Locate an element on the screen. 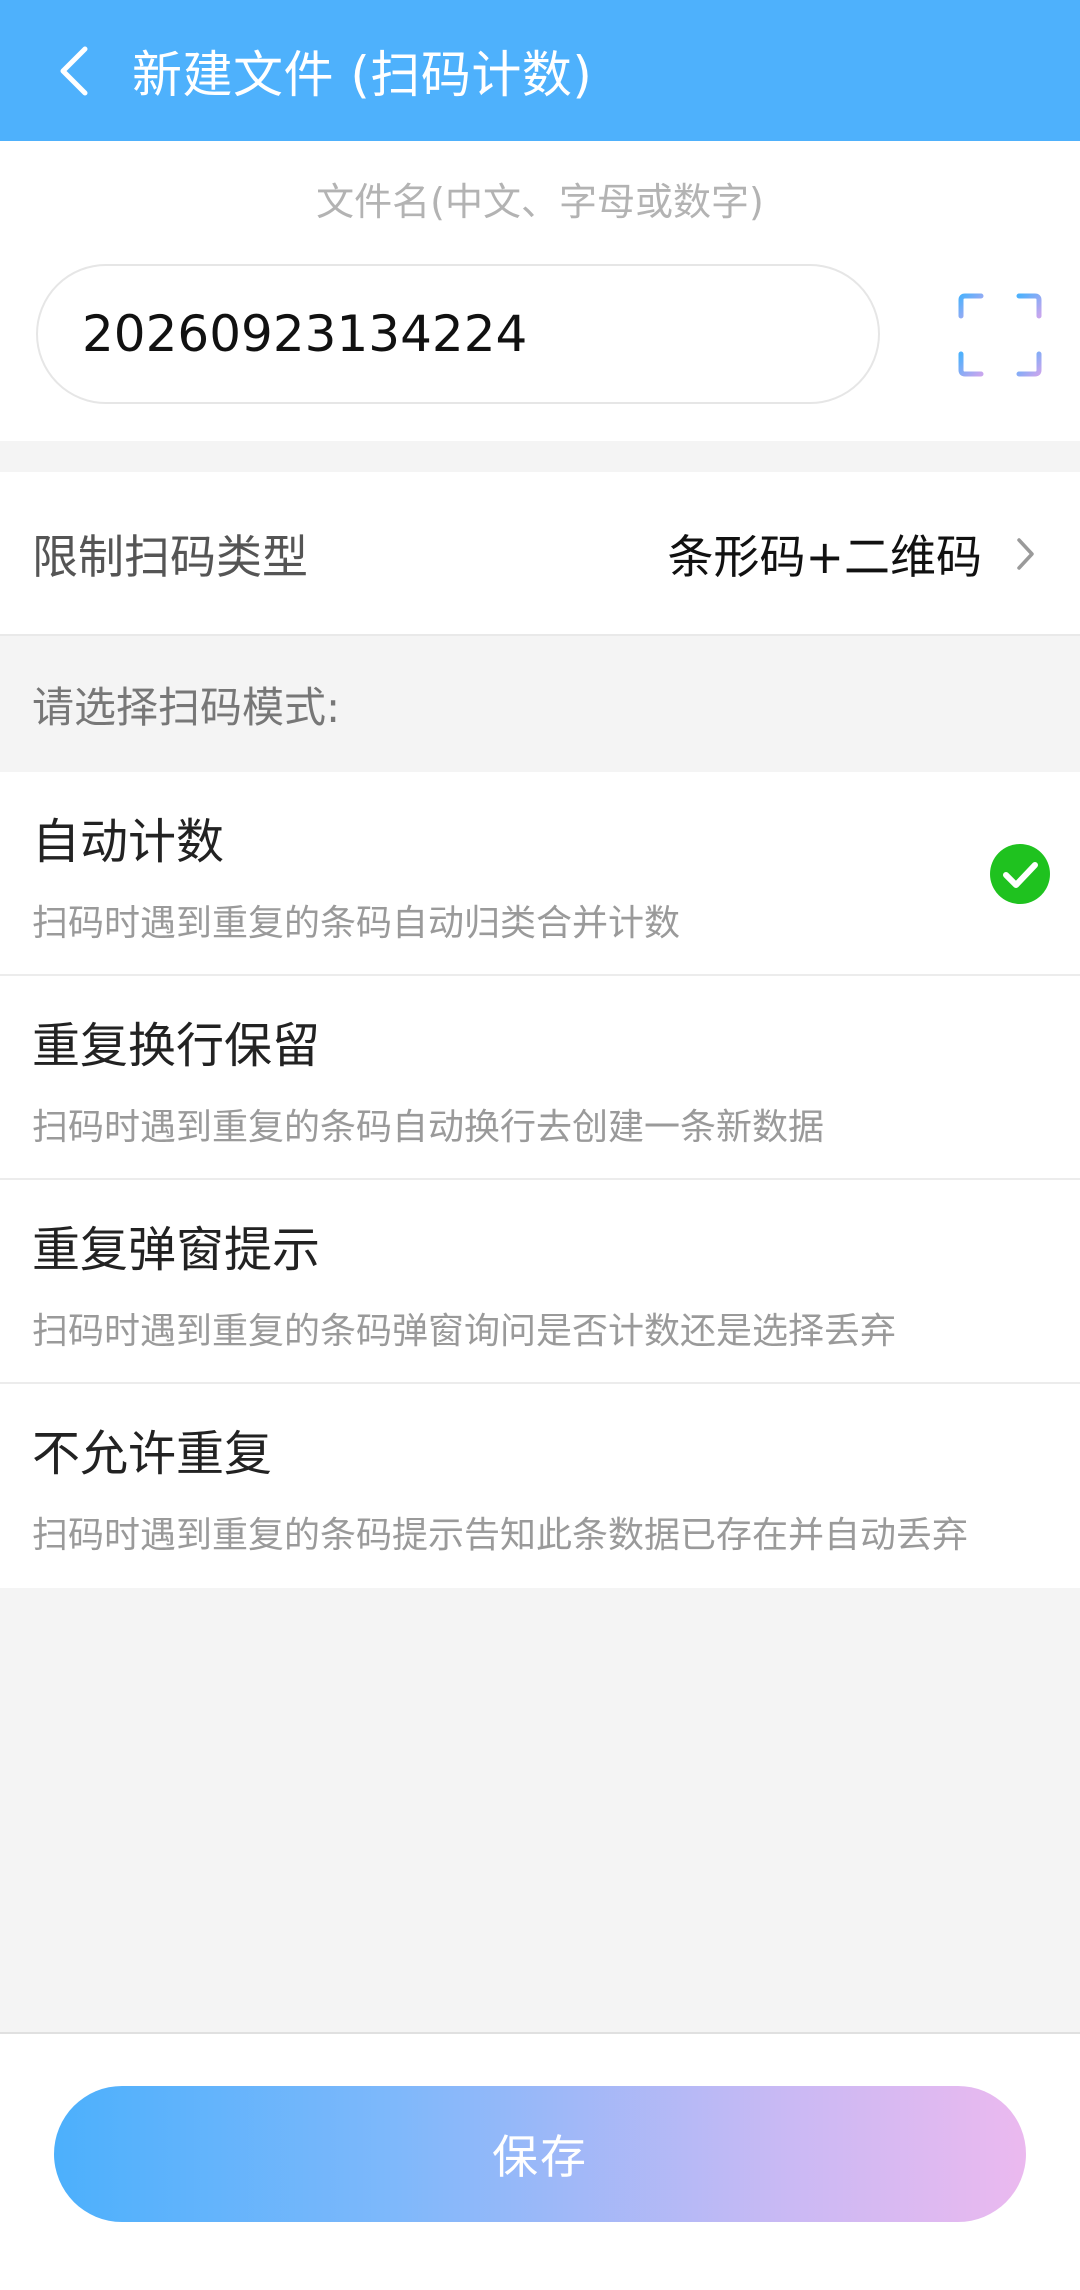 Image resolution: width=1080 pixels, height=2290 pixels. mode-option-title: 重复换行保留 is located at coordinates (176, 1046).